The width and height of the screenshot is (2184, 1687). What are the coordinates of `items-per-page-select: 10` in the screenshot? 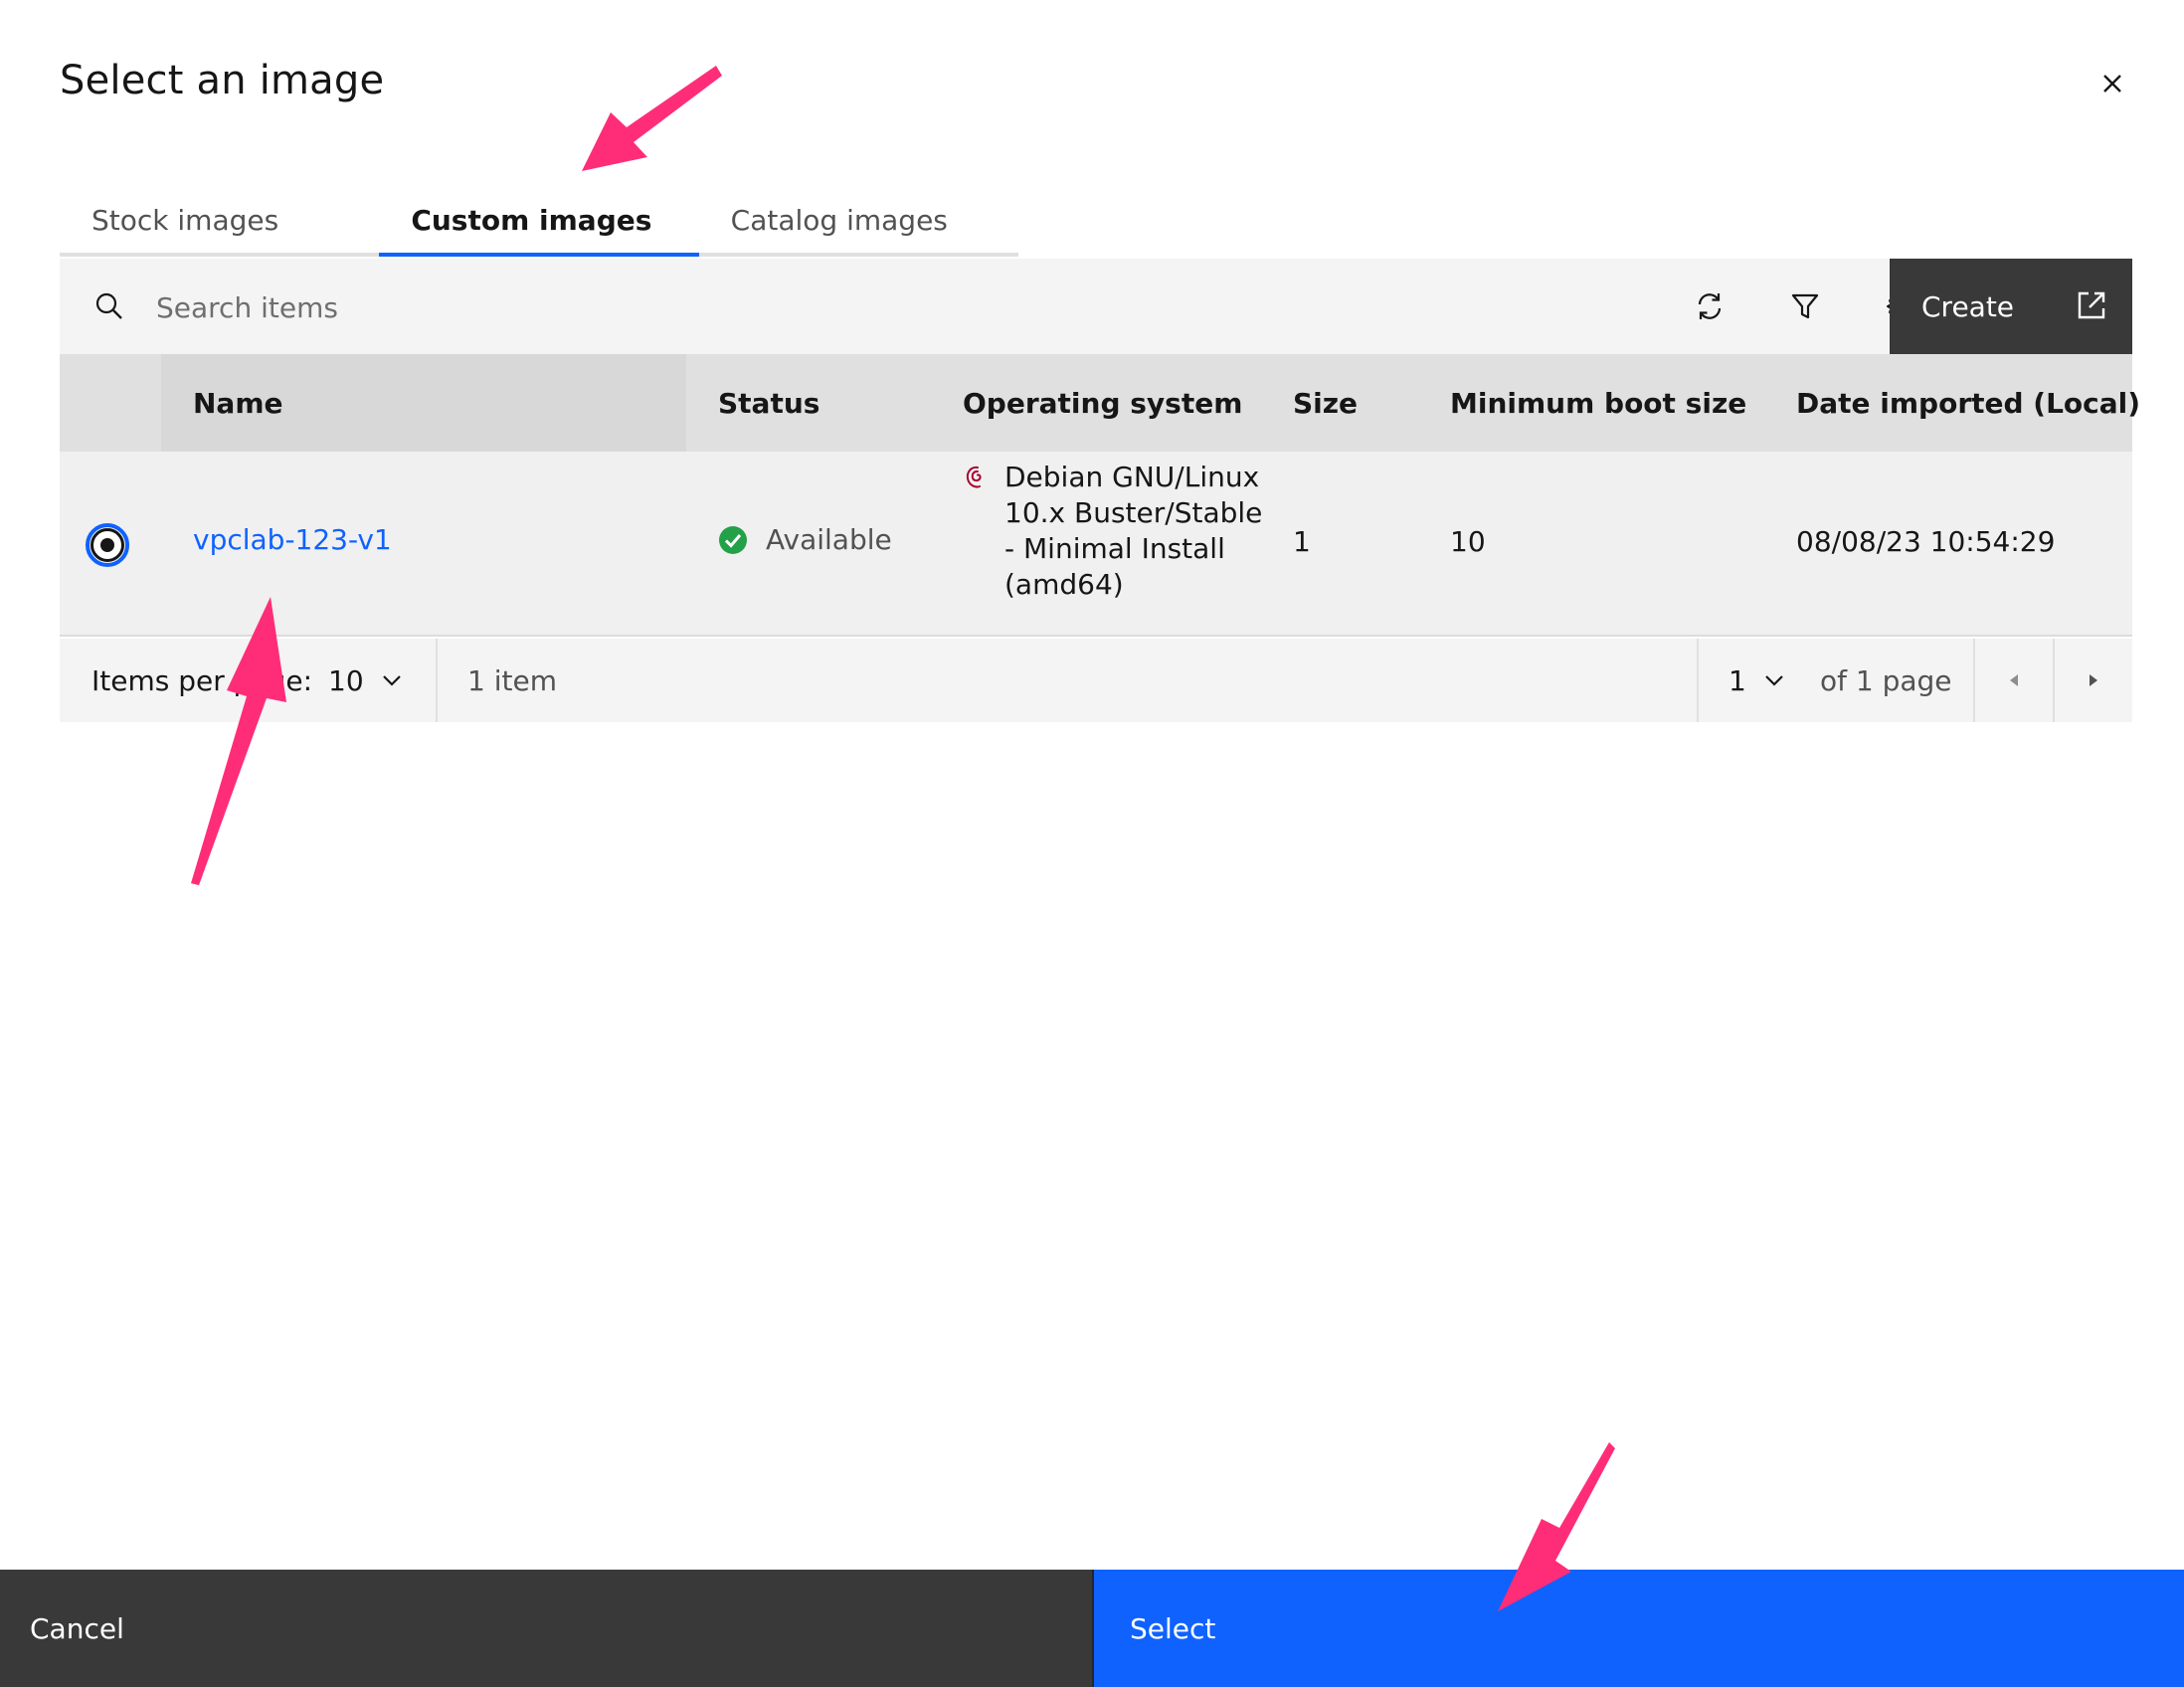 It's located at (365, 680).